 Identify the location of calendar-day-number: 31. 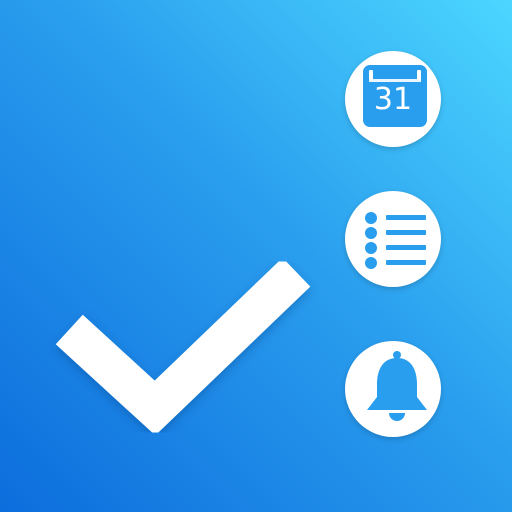
(393, 99).